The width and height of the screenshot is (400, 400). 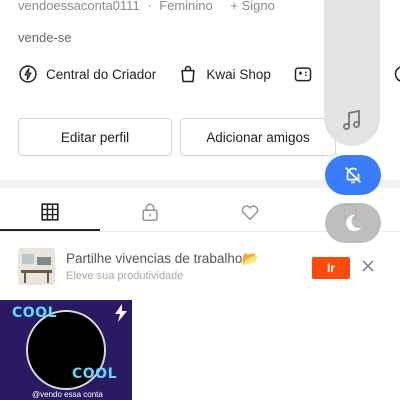 What do you see at coordinates (368, 266) in the screenshot?
I see `close-icon` at bounding box center [368, 266].